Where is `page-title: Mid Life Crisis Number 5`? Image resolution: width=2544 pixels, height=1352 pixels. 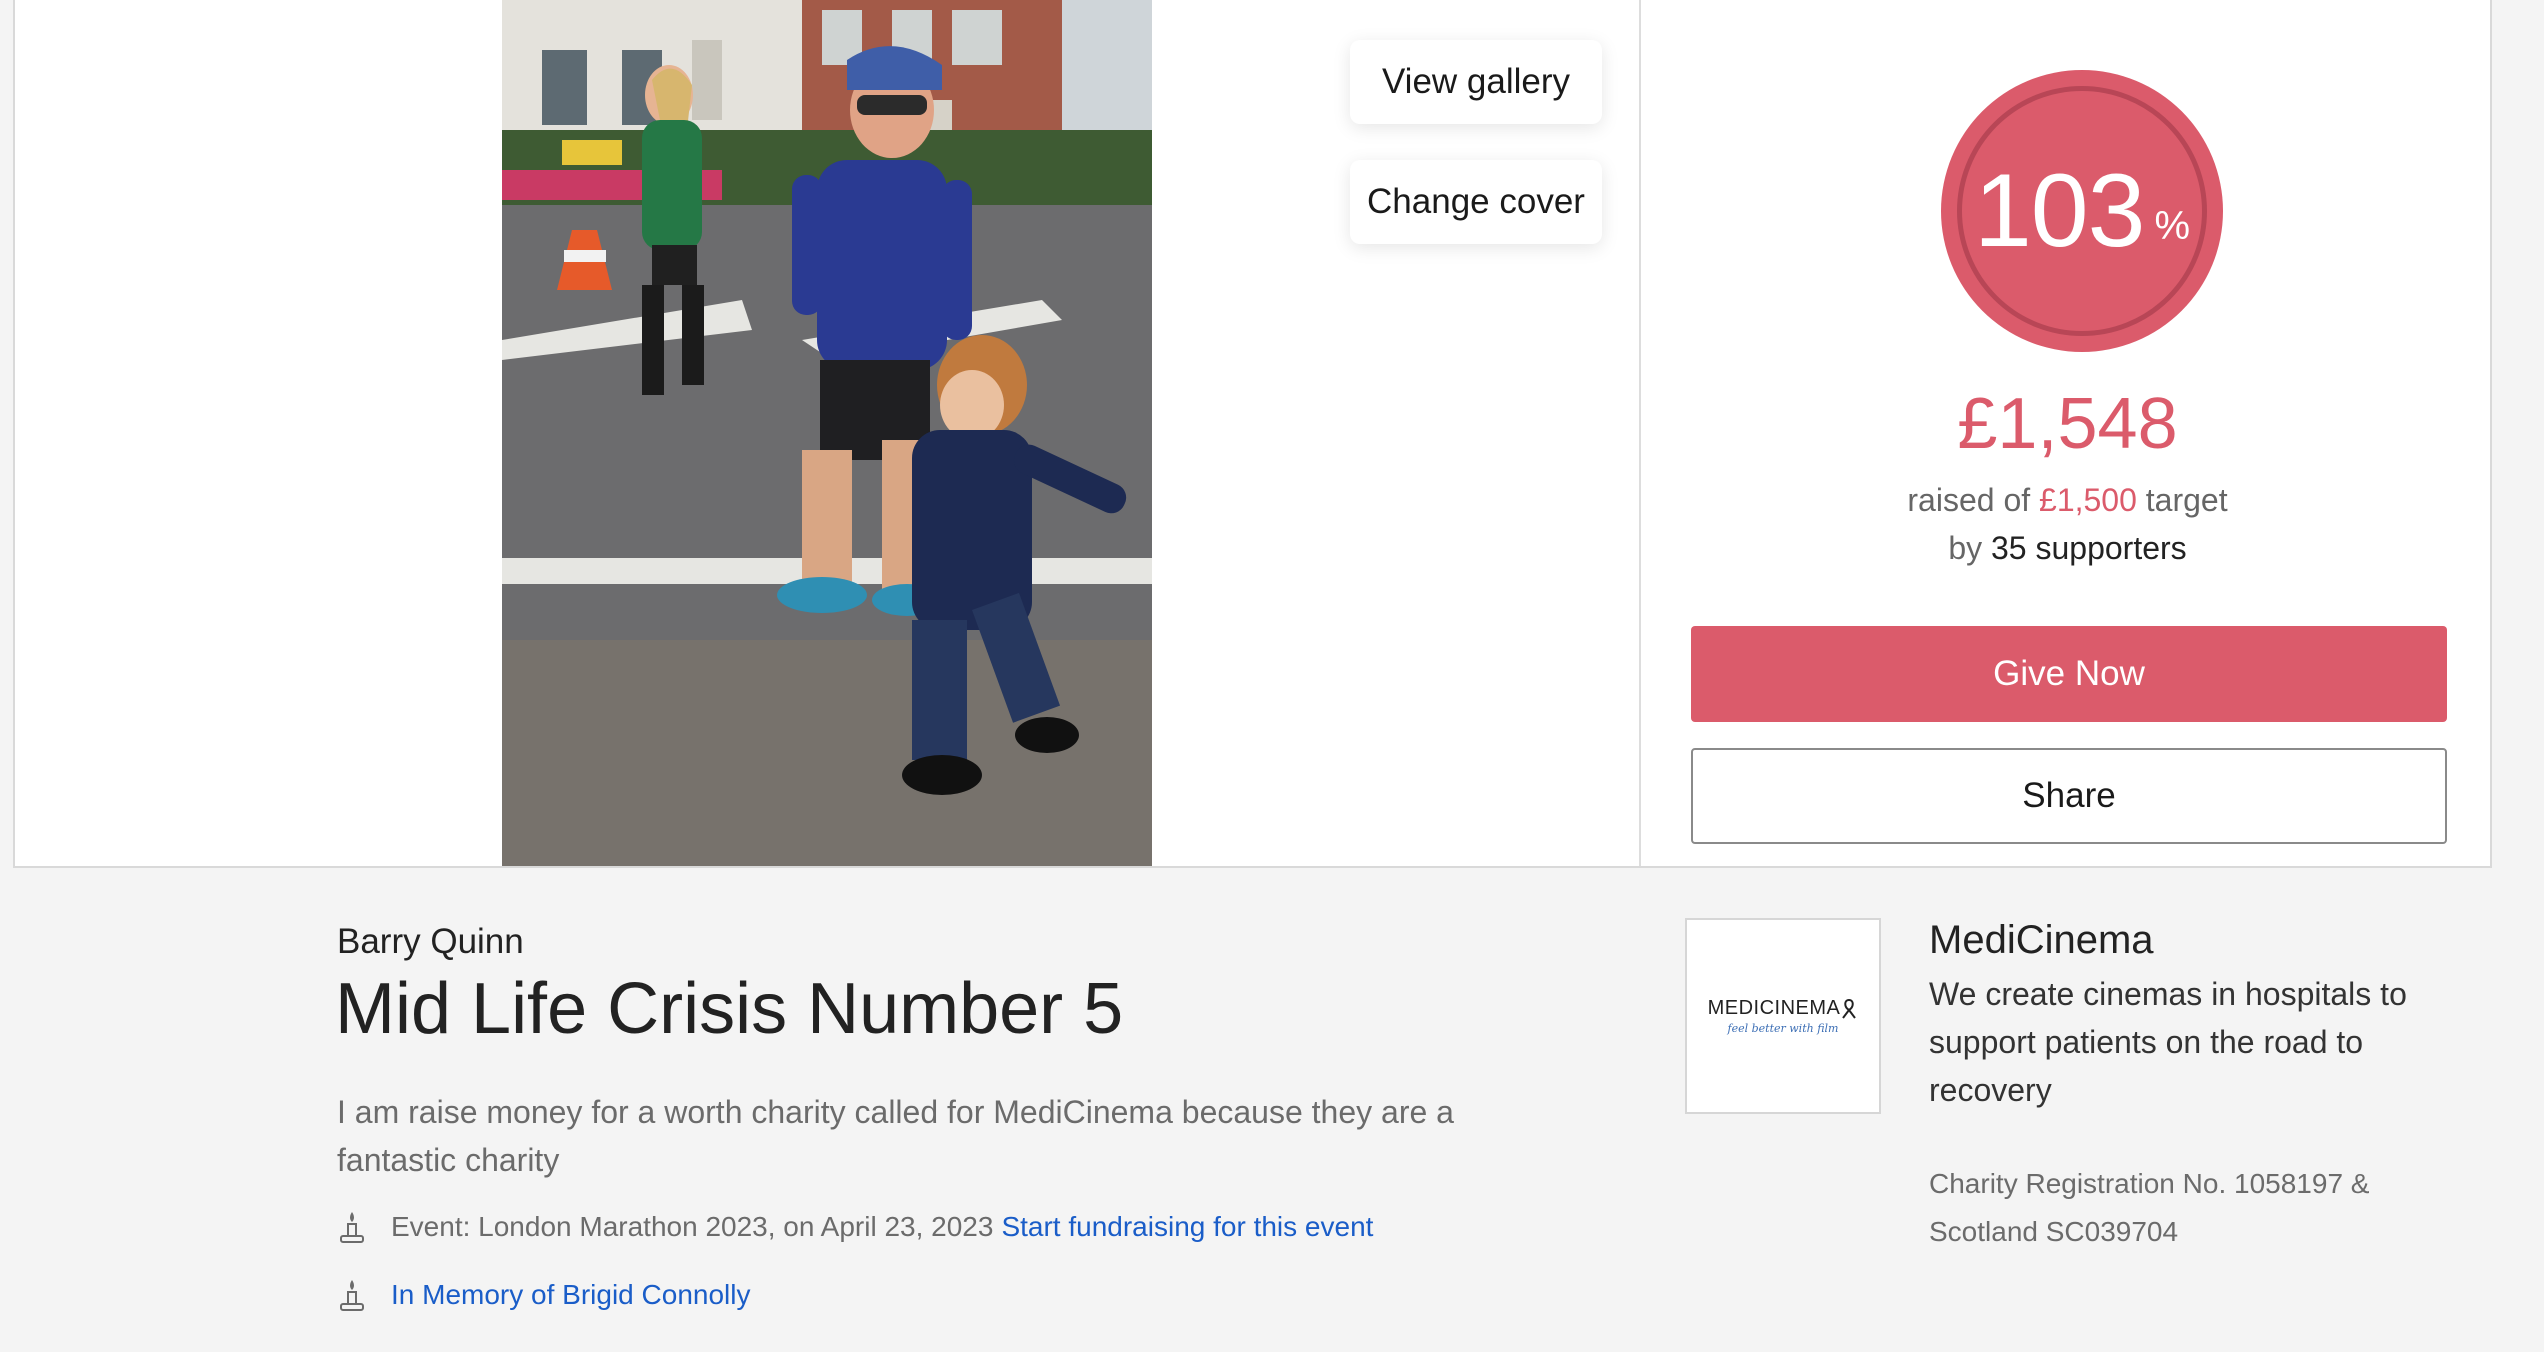 page-title: Mid Life Crisis Number 5 is located at coordinates (729, 1009).